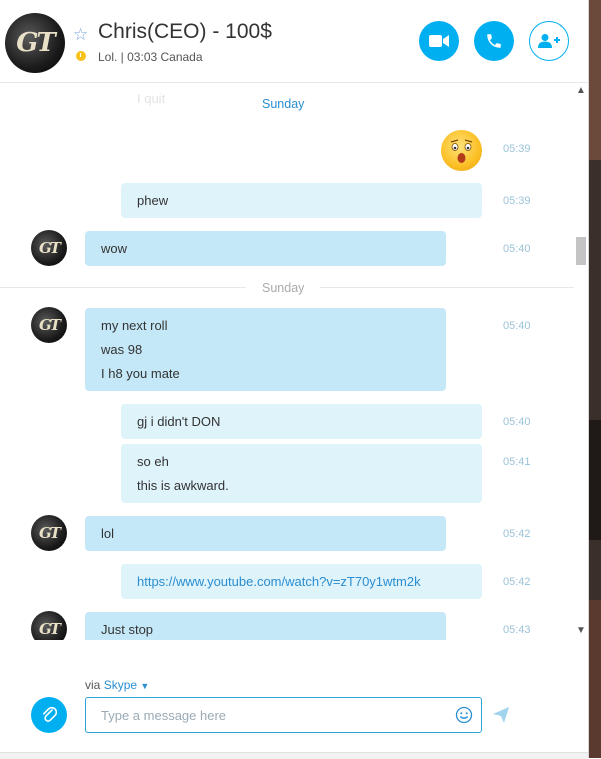  I want to click on message-text: was 98, so click(122, 349).